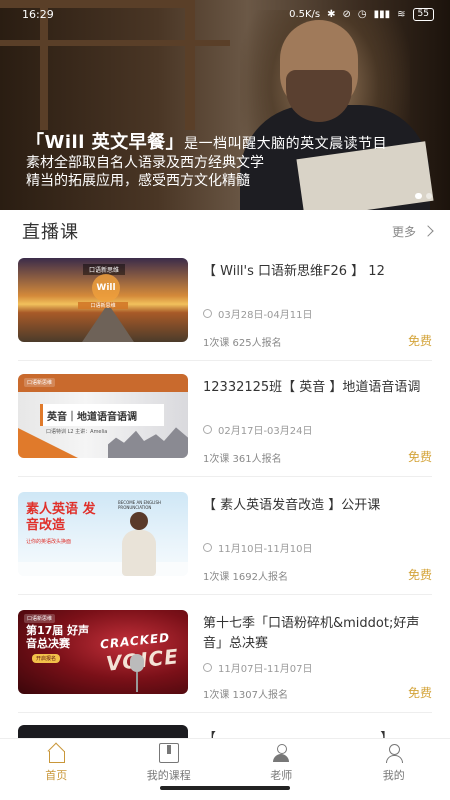 Image resolution: width=450 pixels, height=800 pixels. I want to click on status-icons: 0.5K/s ✱ ⊘ ◷ ▮▮▮ ≋ 55, so click(361, 14).